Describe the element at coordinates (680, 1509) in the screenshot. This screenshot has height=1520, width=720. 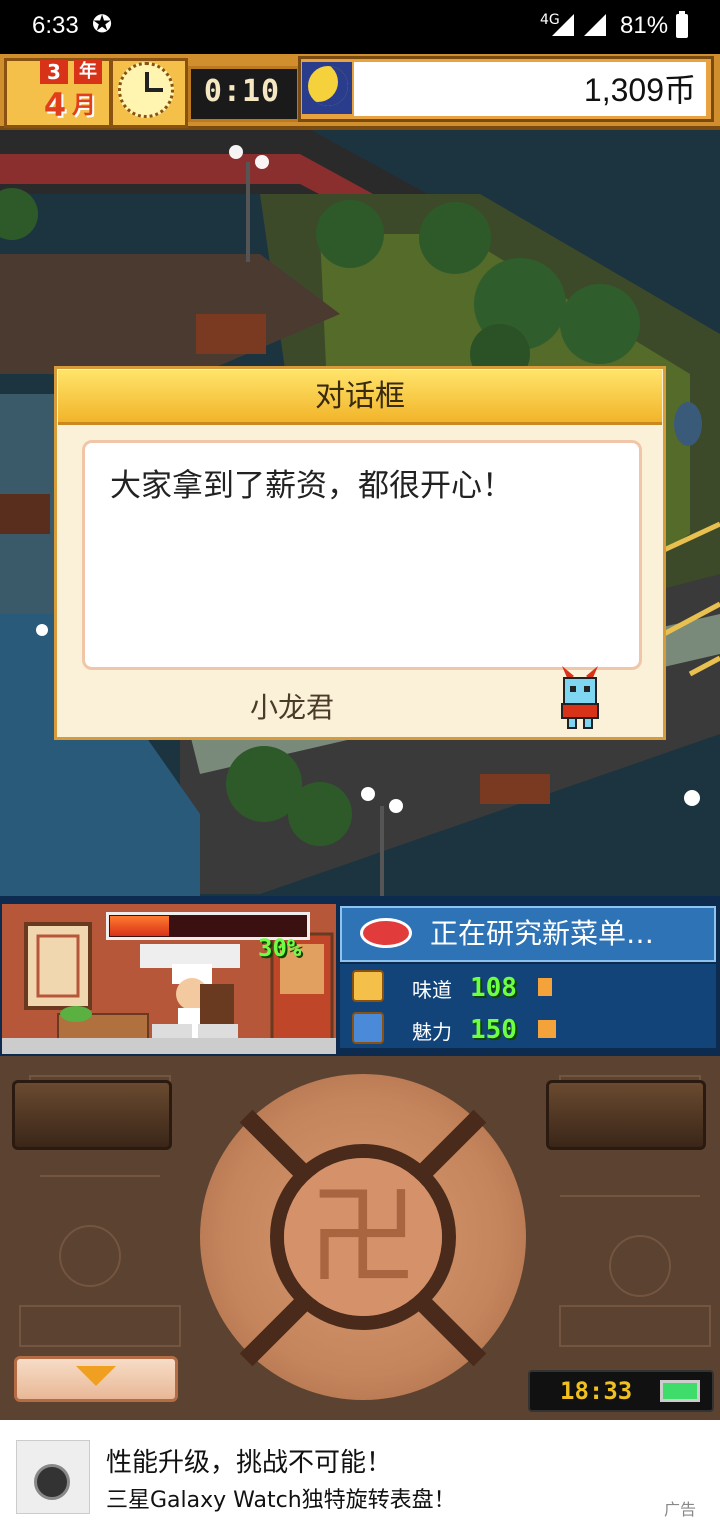
I see `ad-label: 广告` at that location.